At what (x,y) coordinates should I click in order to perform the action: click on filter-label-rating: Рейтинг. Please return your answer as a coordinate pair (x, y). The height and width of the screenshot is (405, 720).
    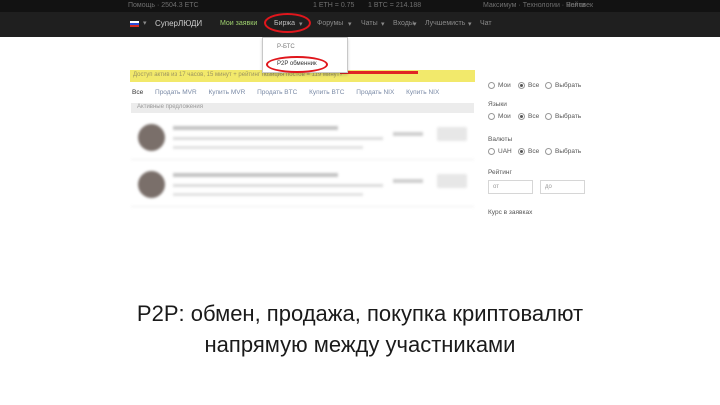
    Looking at the image, I should click on (500, 172).